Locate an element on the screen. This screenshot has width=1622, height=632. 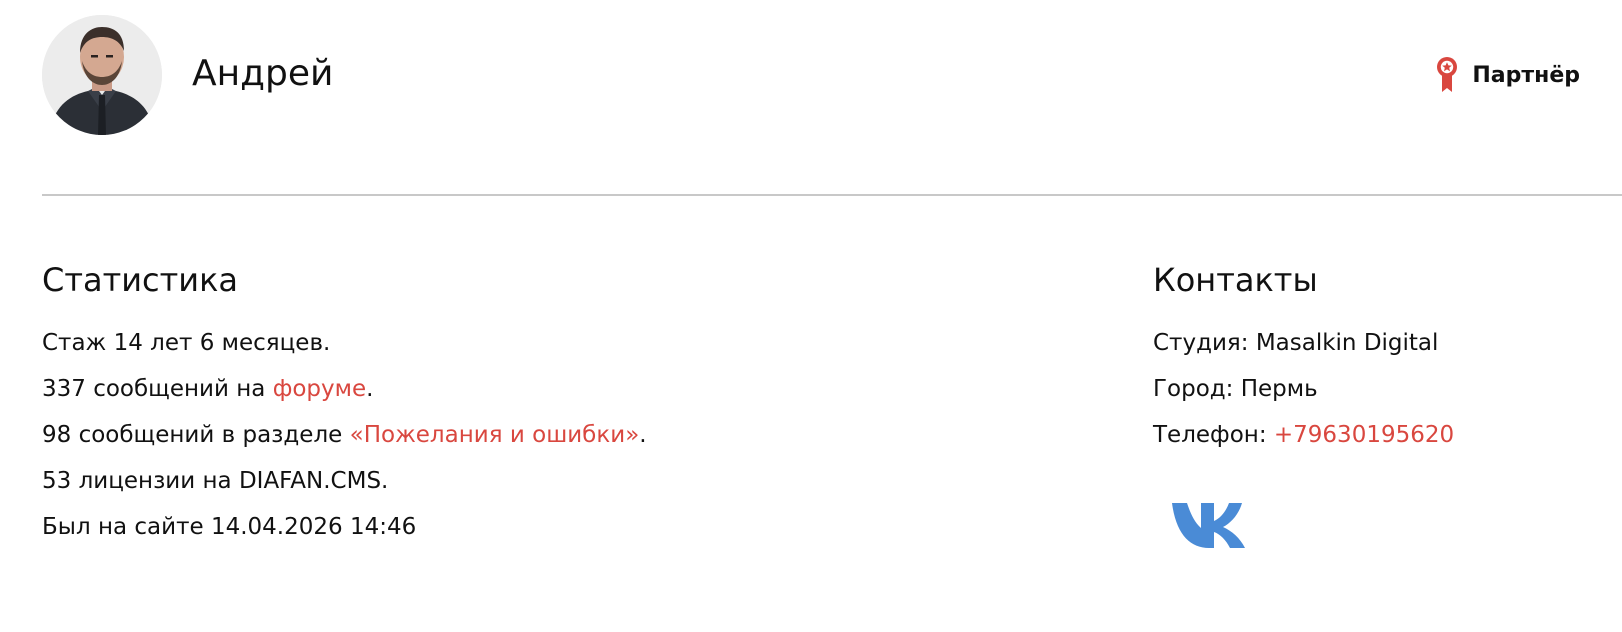
stat-forum-prefix: 337 сообщений на is located at coordinates (157, 389).